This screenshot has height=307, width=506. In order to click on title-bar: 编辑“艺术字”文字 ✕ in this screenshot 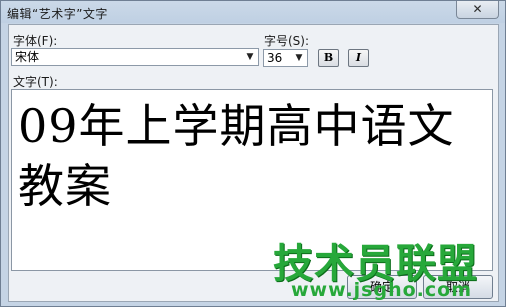, I will do `click(253, 12)`.